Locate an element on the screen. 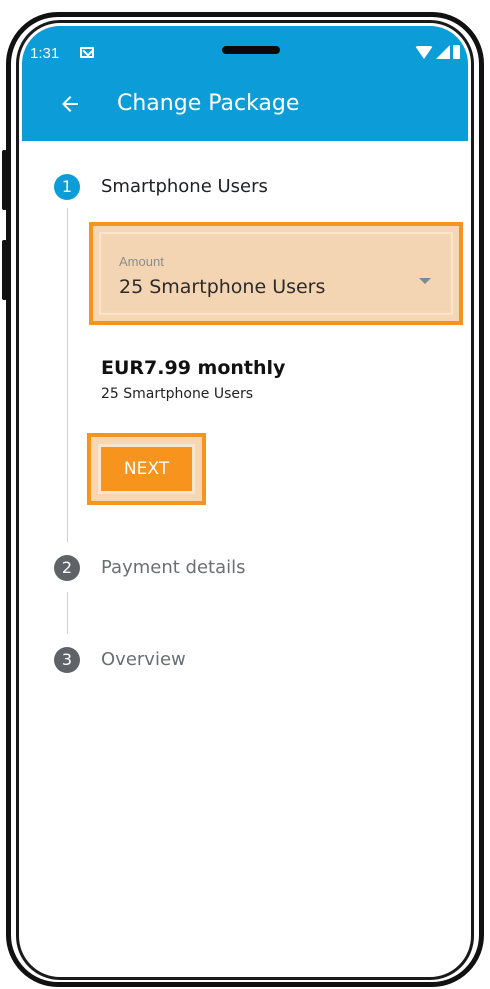  next-button: NEXT is located at coordinates (146, 469).